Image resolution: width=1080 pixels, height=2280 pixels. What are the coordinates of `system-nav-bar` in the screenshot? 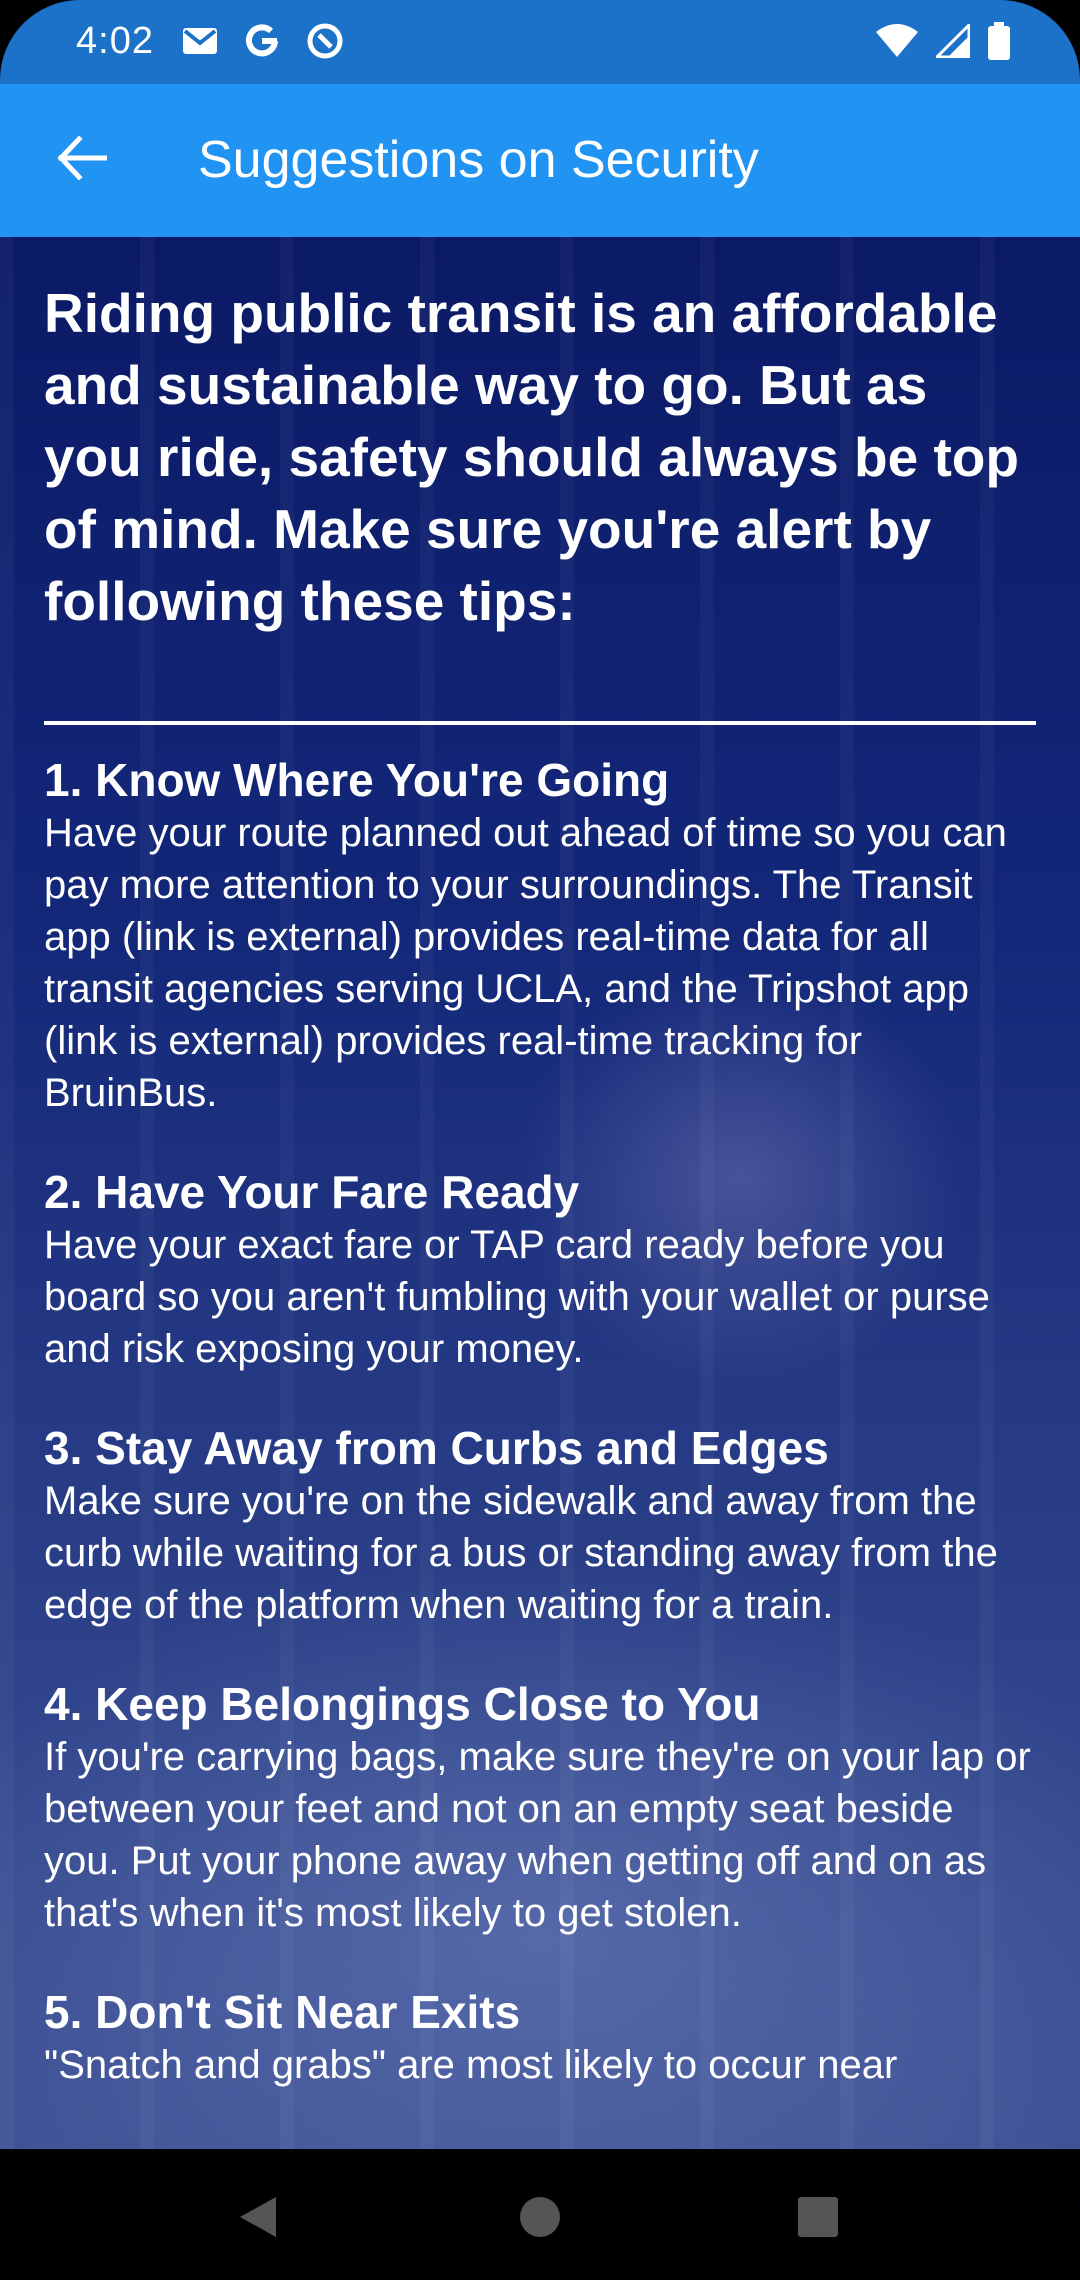 It's located at (540, 2214).